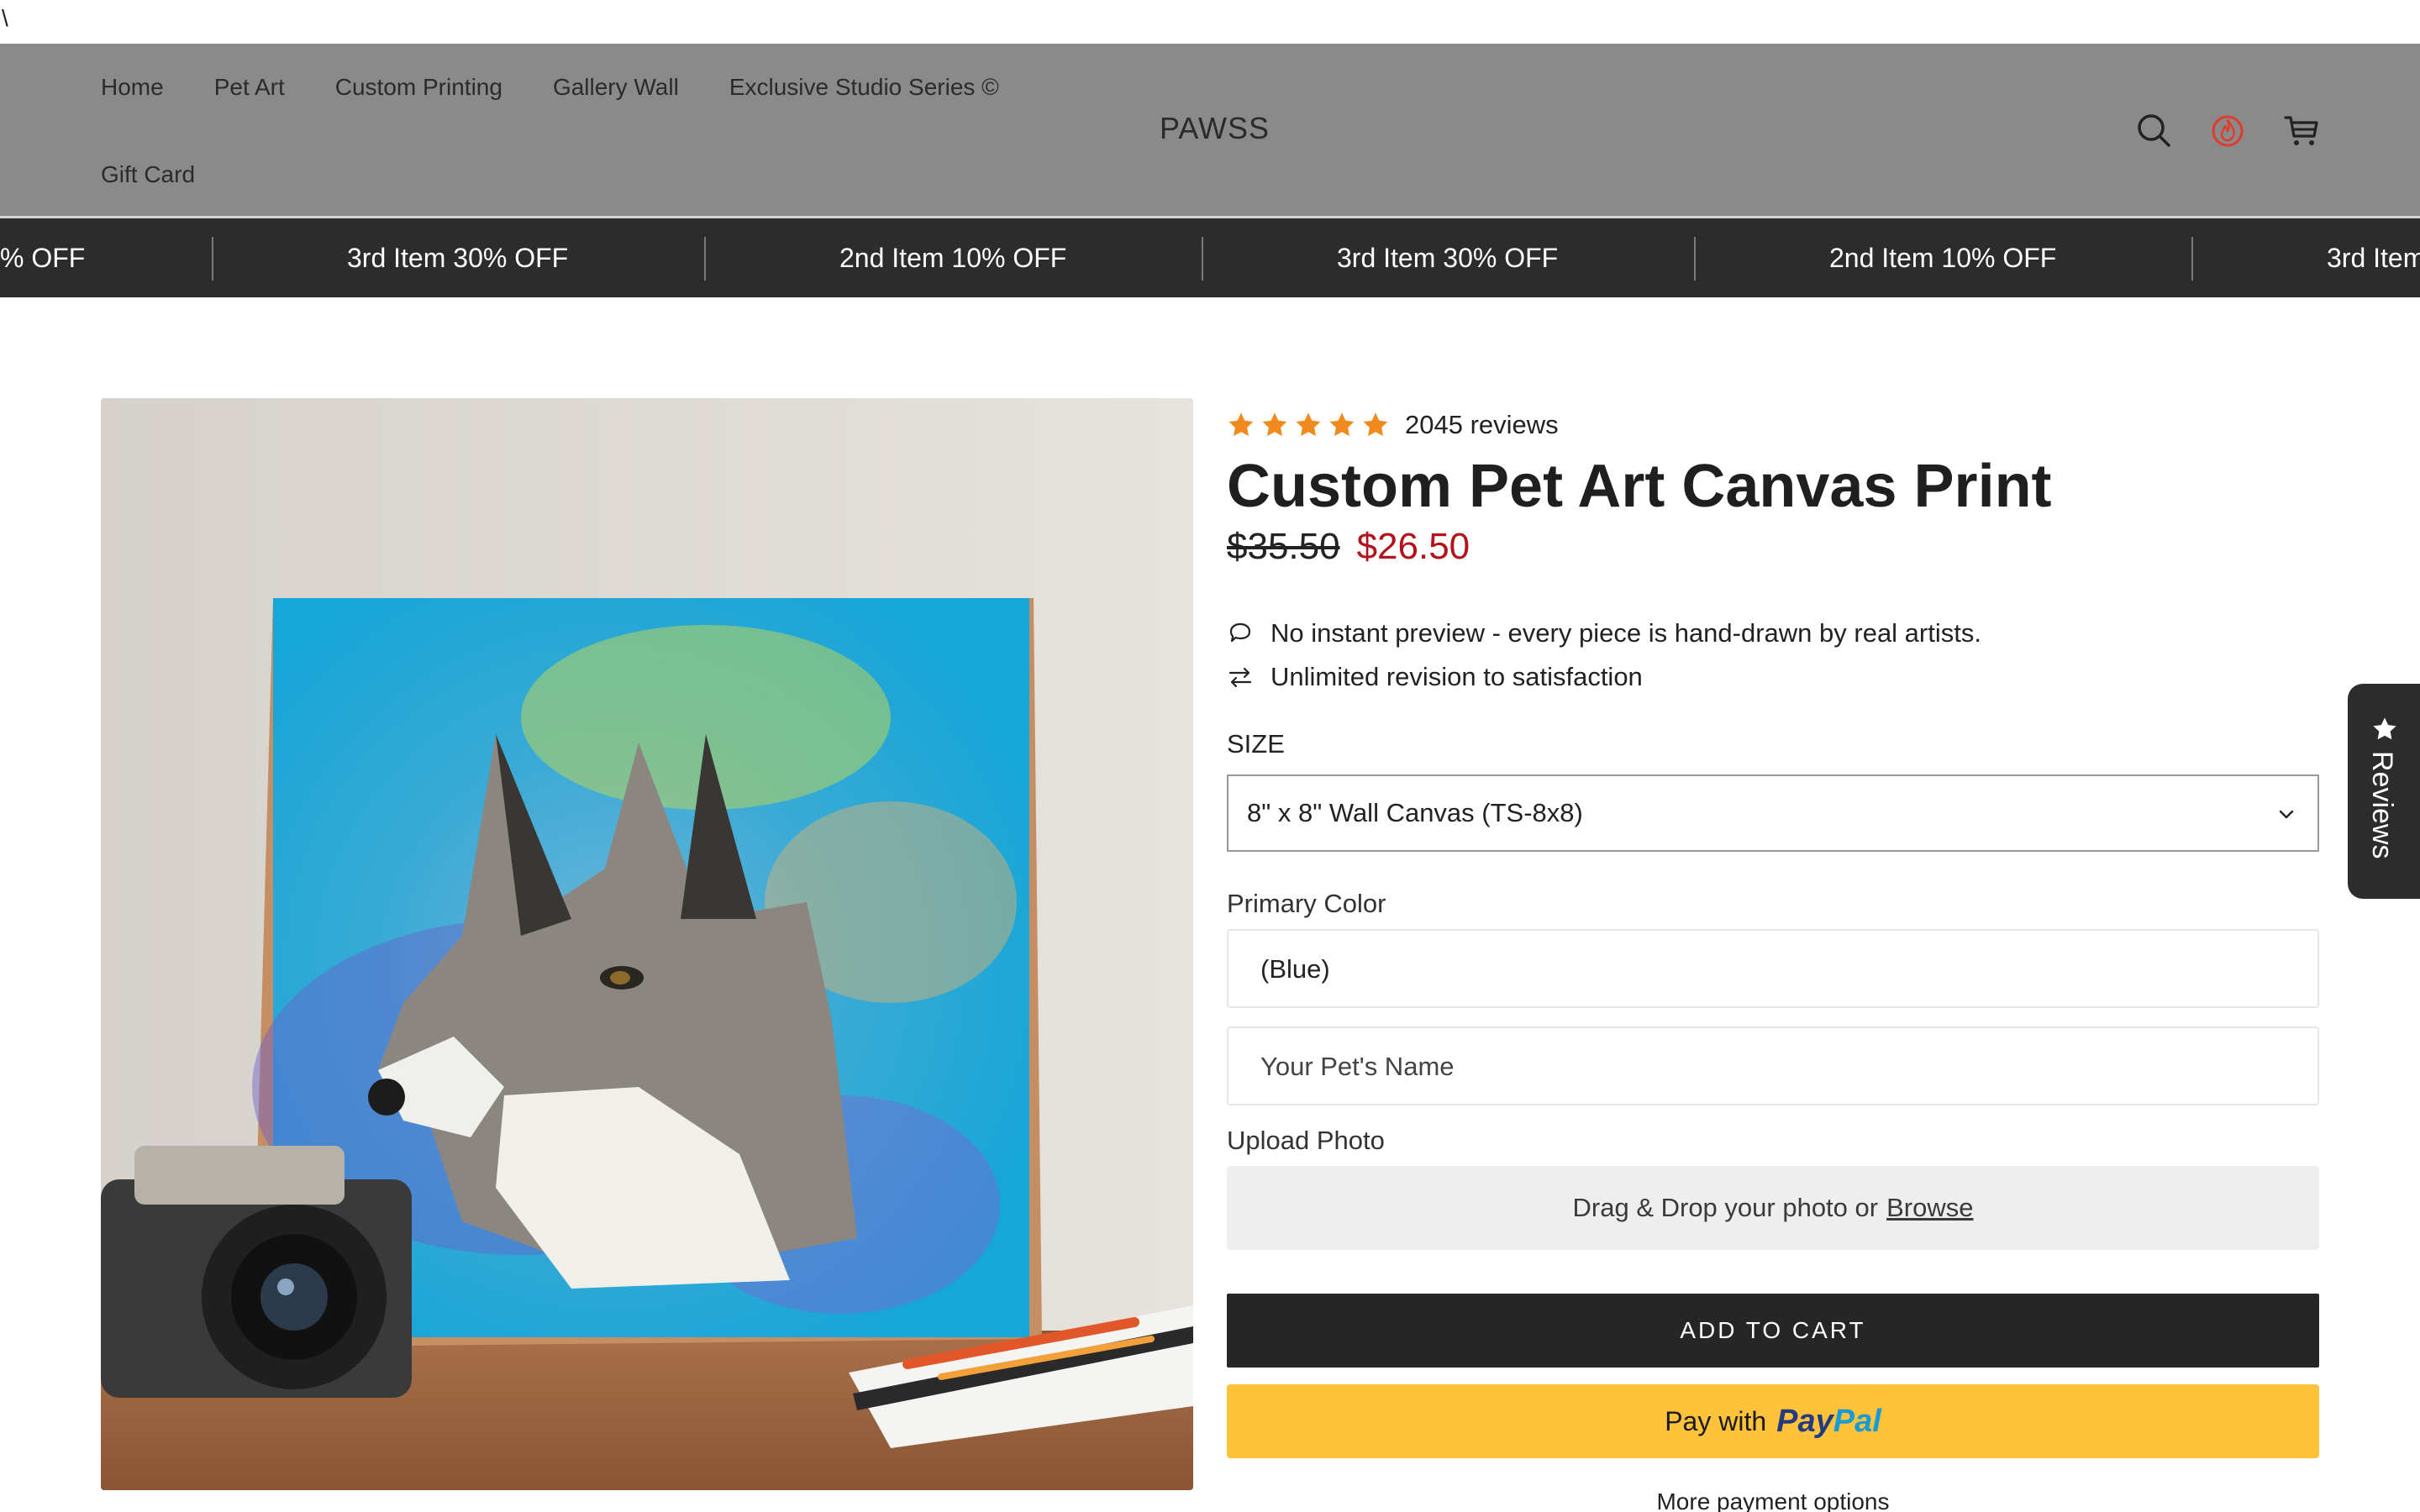 The image size is (2420, 1512). I want to click on paypal-prefix: Pay with, so click(1716, 1420).